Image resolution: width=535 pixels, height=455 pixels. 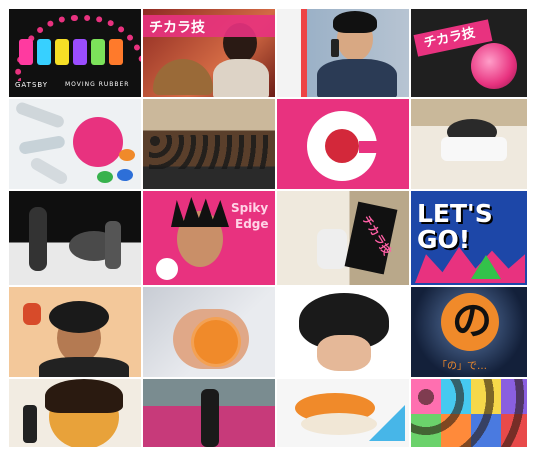 What do you see at coordinates (75, 413) in the screenshot?
I see `tile-cartoon-face` at bounding box center [75, 413].